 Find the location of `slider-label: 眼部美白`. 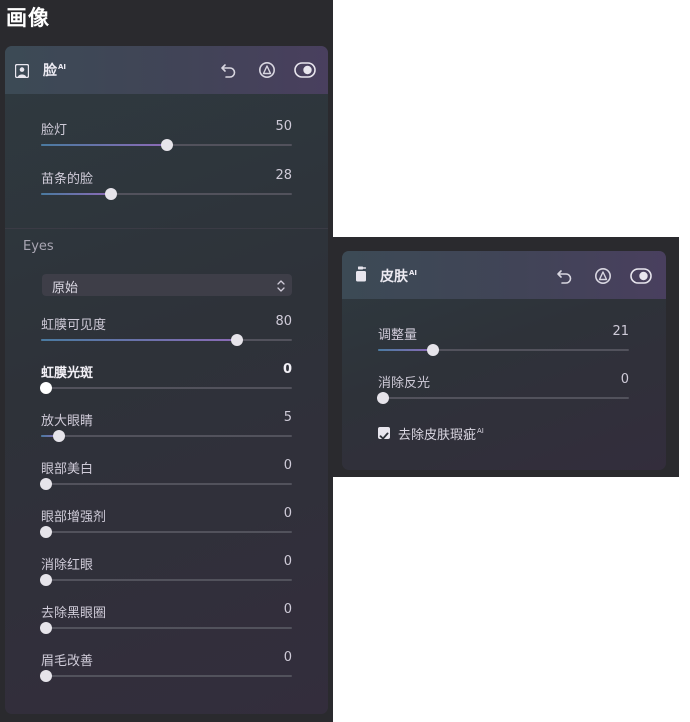

slider-label: 眼部美白 is located at coordinates (67, 469).